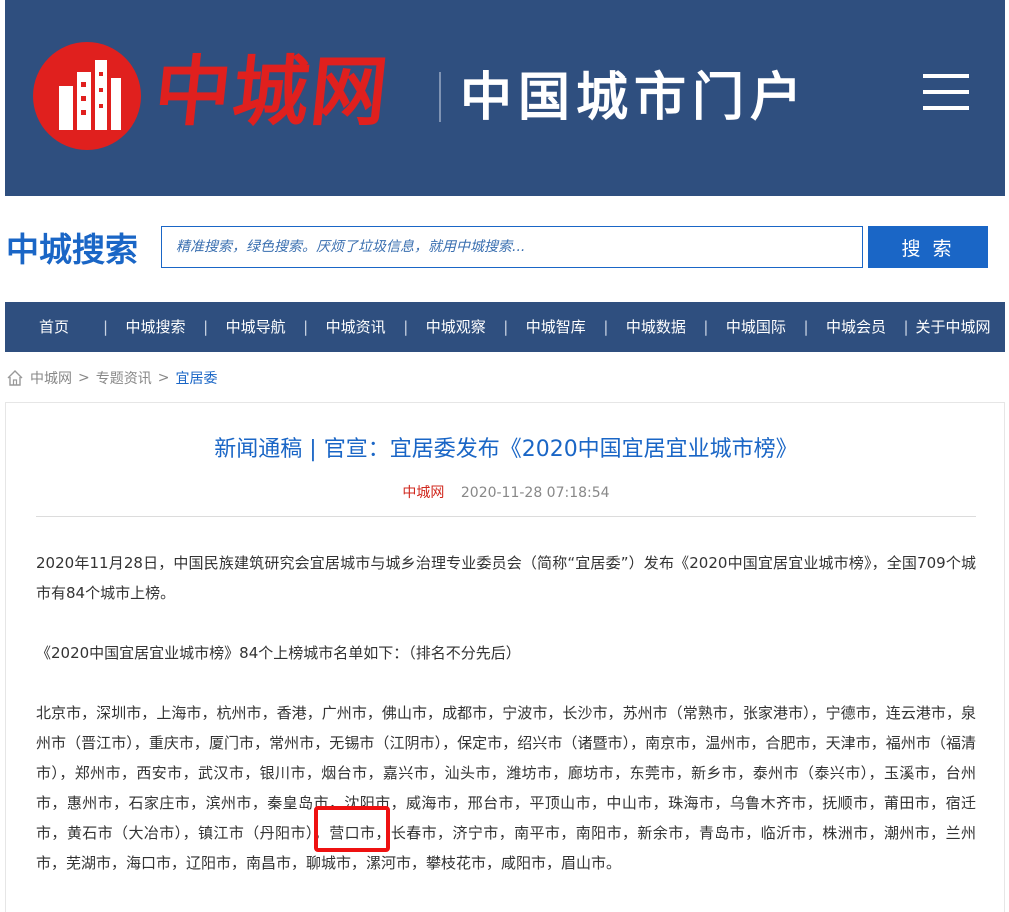 This screenshot has height=912, width=1009. What do you see at coordinates (555, 327) in the screenshot?
I see `nav-item-think-tank: 中城智库` at bounding box center [555, 327].